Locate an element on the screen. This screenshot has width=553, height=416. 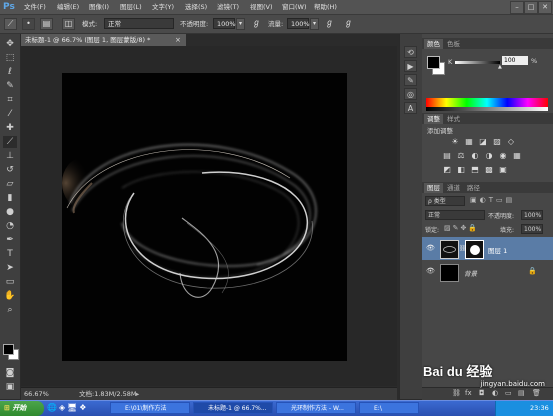
lock-icons: ▨✎✥🔒 is located at coordinates (461, 228).